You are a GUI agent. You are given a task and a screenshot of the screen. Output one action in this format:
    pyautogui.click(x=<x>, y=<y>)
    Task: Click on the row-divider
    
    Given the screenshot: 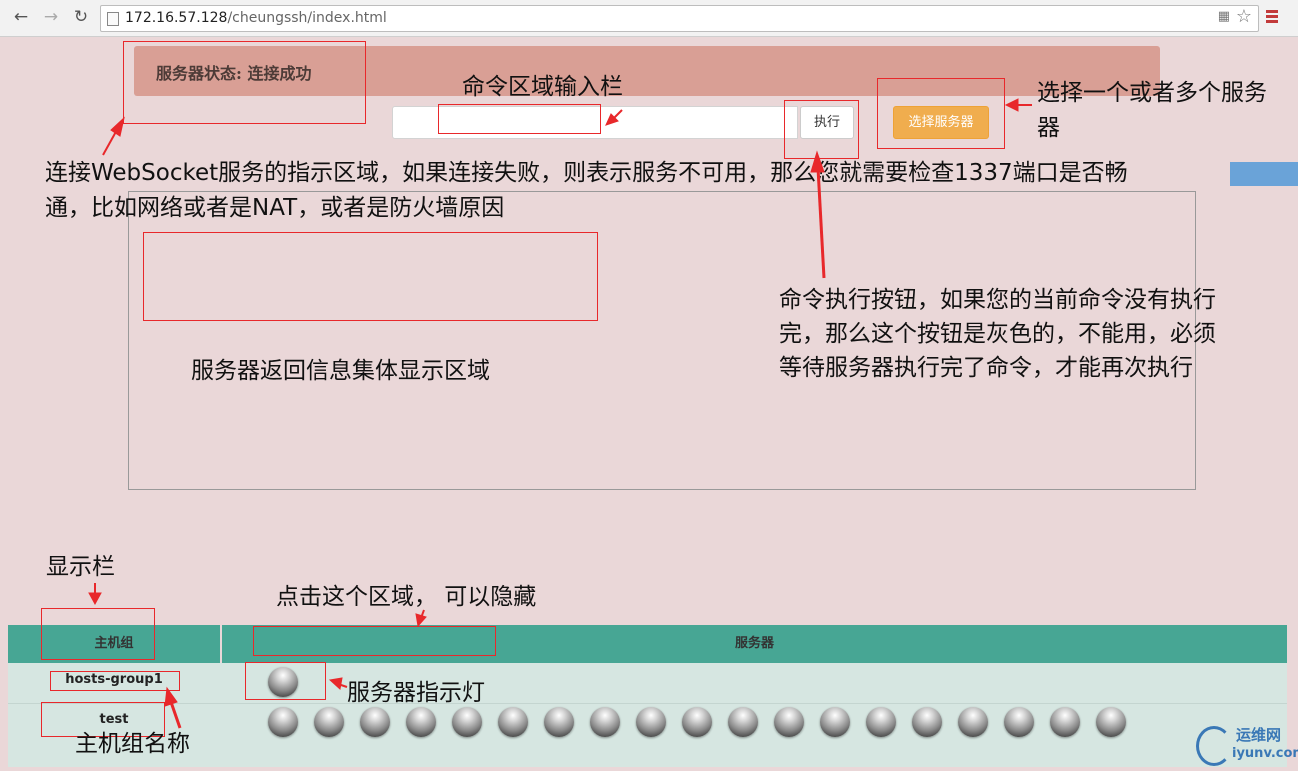 What is the action you would take?
    pyautogui.click(x=647, y=703)
    